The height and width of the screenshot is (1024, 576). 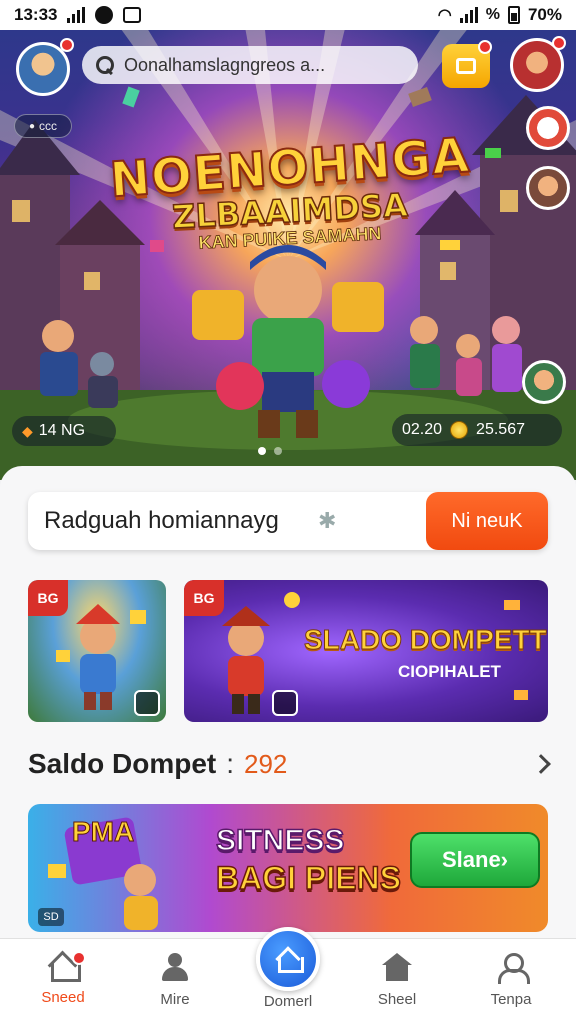 I want to click on wallet-card-title: SLADO DOMPETT, so click(x=426, y=640).